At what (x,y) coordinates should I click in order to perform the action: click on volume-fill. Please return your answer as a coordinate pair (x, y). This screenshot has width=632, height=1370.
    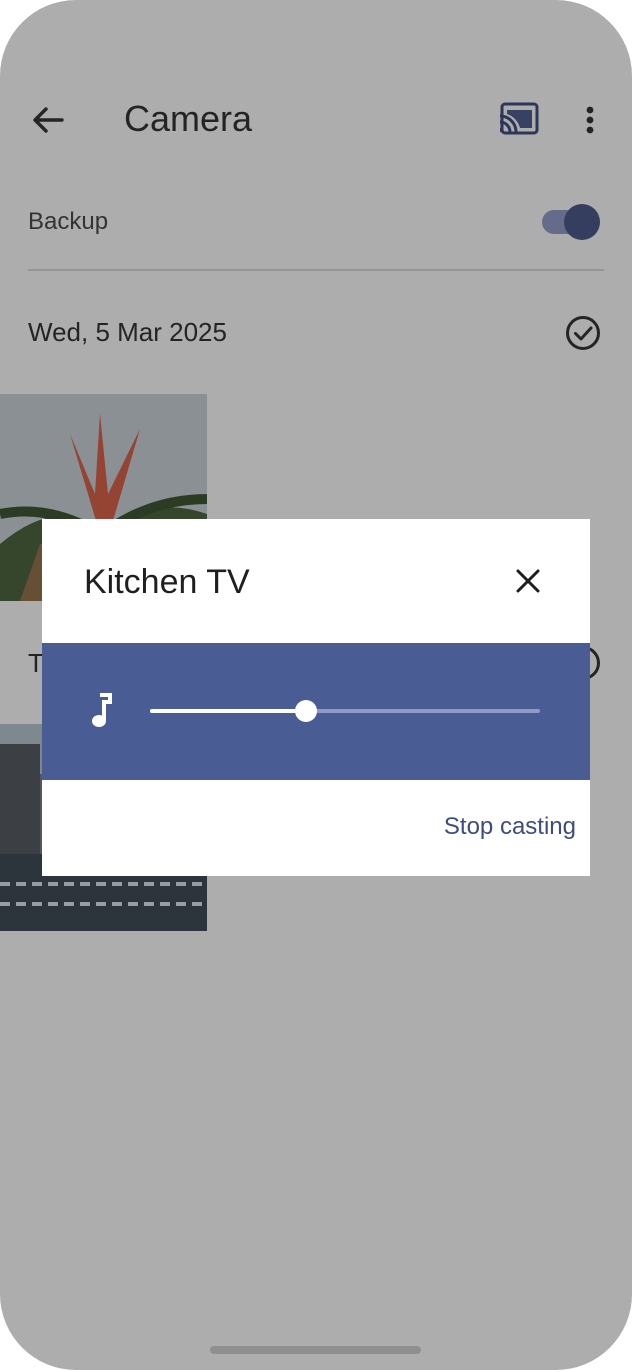
    Looking at the image, I should click on (228, 711).